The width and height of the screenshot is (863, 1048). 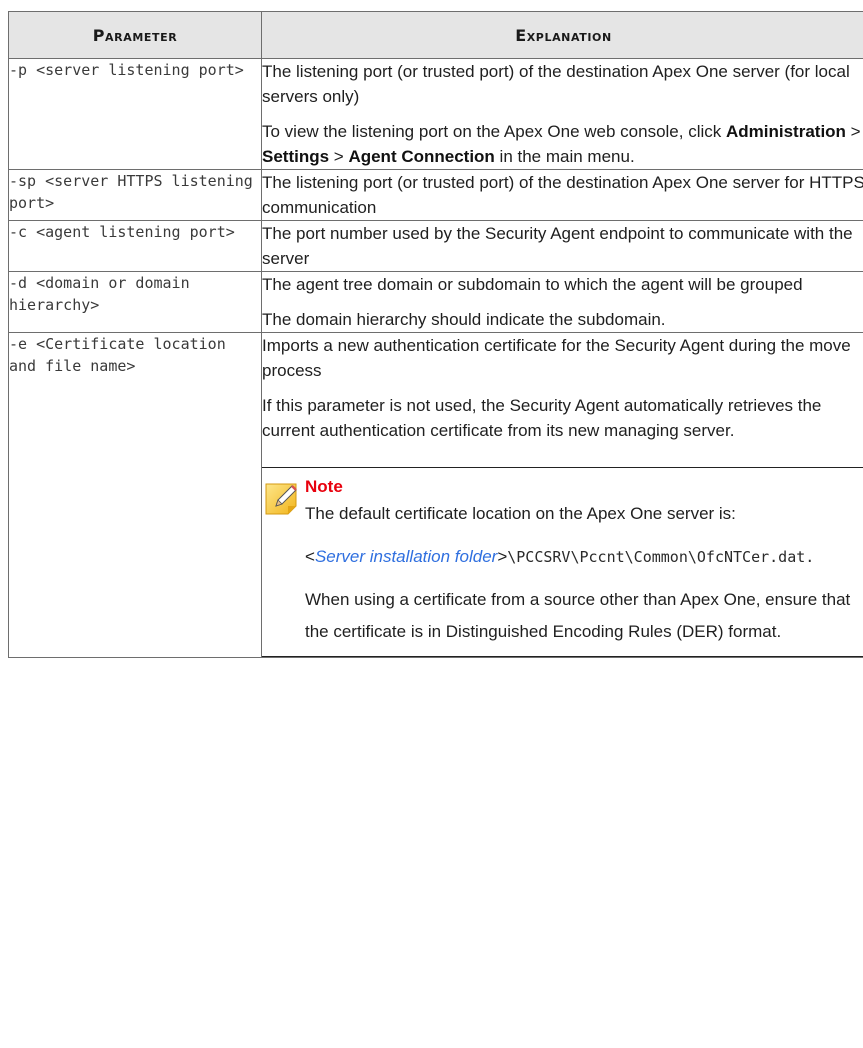 I want to click on path-open: <, so click(x=310, y=556).